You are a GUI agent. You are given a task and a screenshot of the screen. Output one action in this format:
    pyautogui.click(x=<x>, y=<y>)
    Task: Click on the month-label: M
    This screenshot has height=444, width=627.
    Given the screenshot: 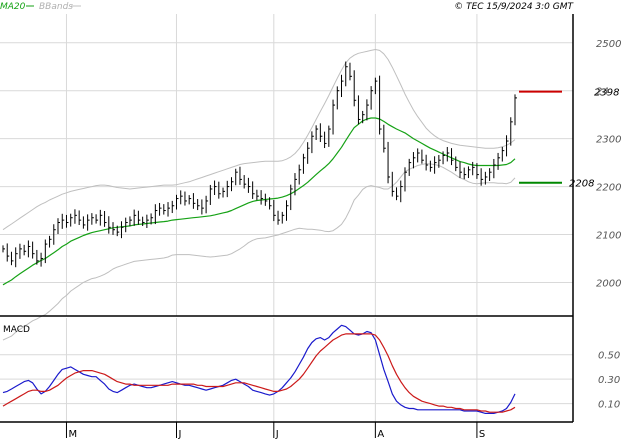 What is the action you would take?
    pyautogui.click(x=72, y=434)
    